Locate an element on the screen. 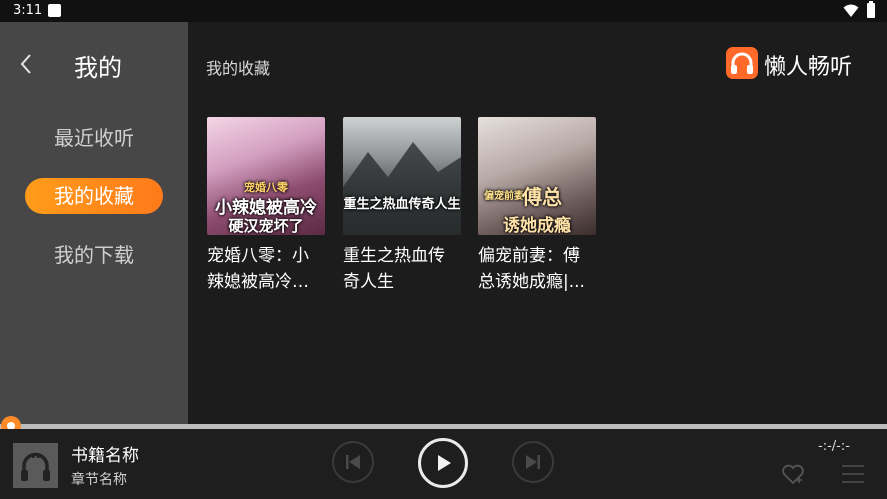  next-button is located at coordinates (533, 462).